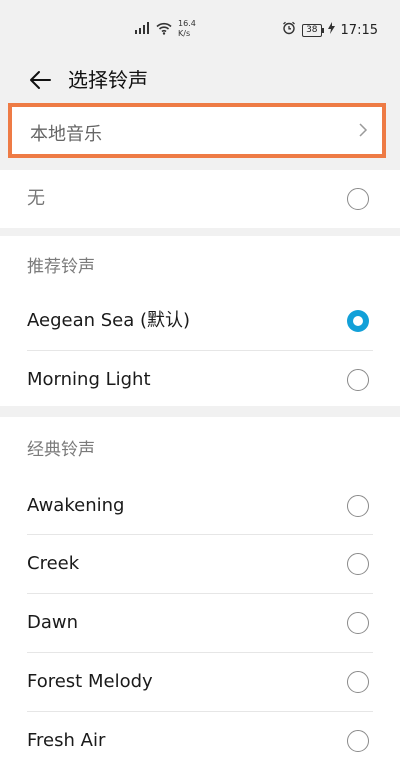  Describe the element at coordinates (143, 29) in the screenshot. I see `signal-icon` at that location.